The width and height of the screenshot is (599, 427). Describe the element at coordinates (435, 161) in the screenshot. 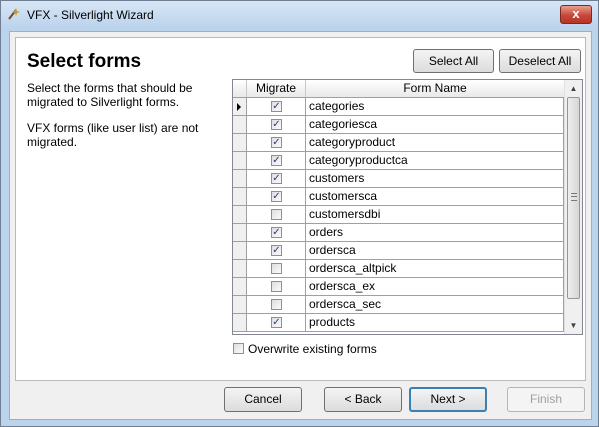

I see `form-name-cell: categoryproductca` at that location.